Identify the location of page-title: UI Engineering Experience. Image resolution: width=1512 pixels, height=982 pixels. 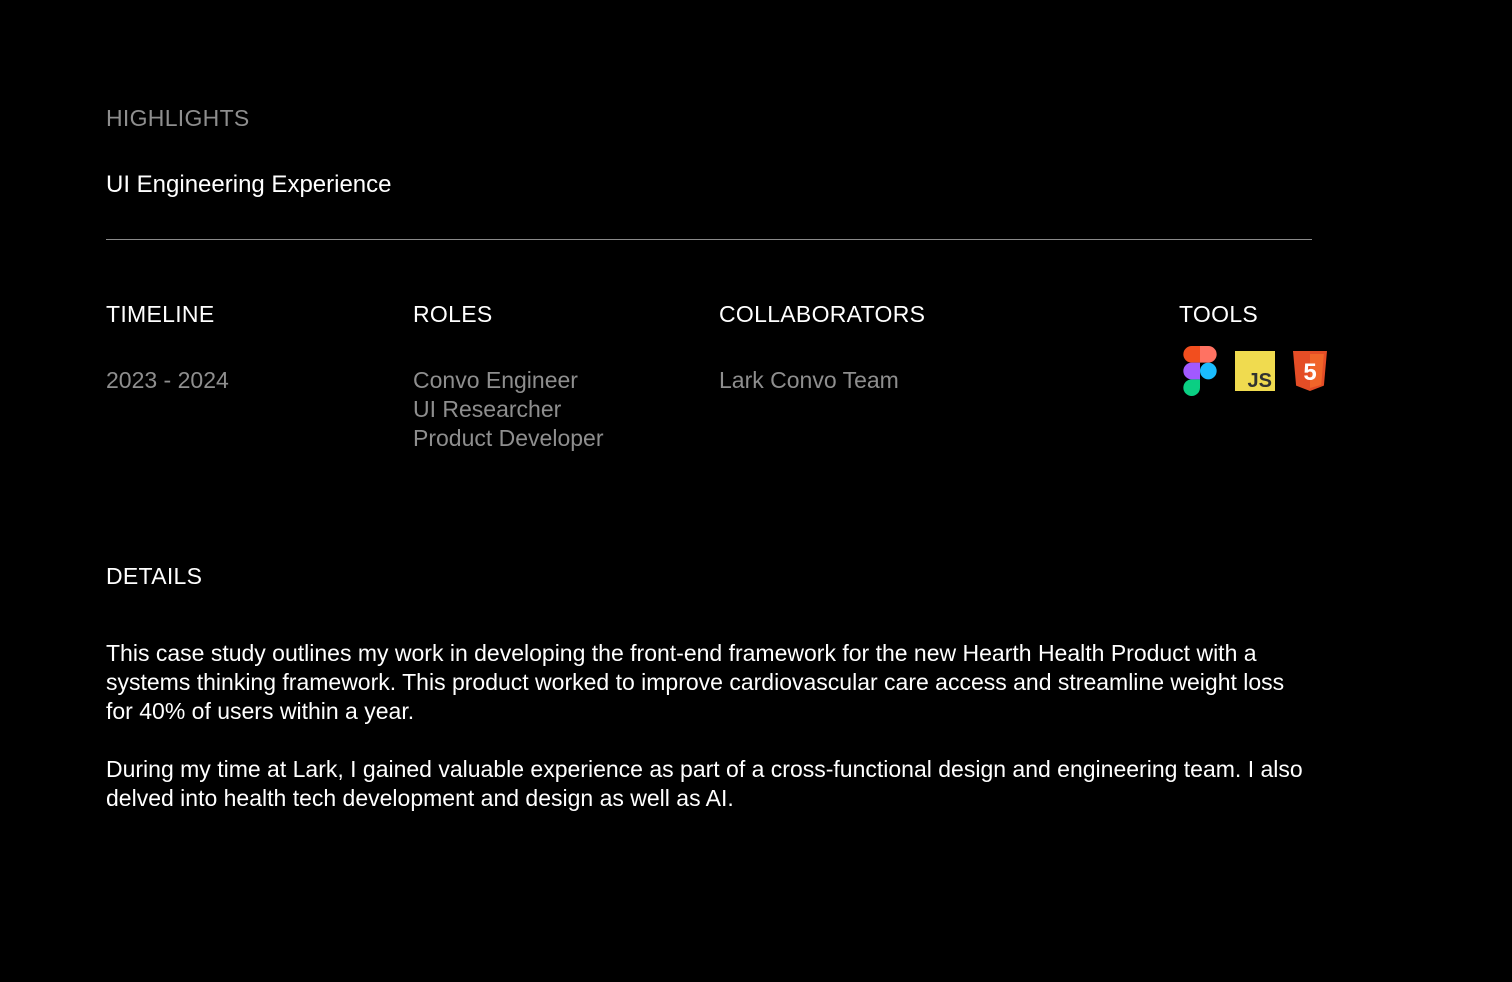
(249, 184).